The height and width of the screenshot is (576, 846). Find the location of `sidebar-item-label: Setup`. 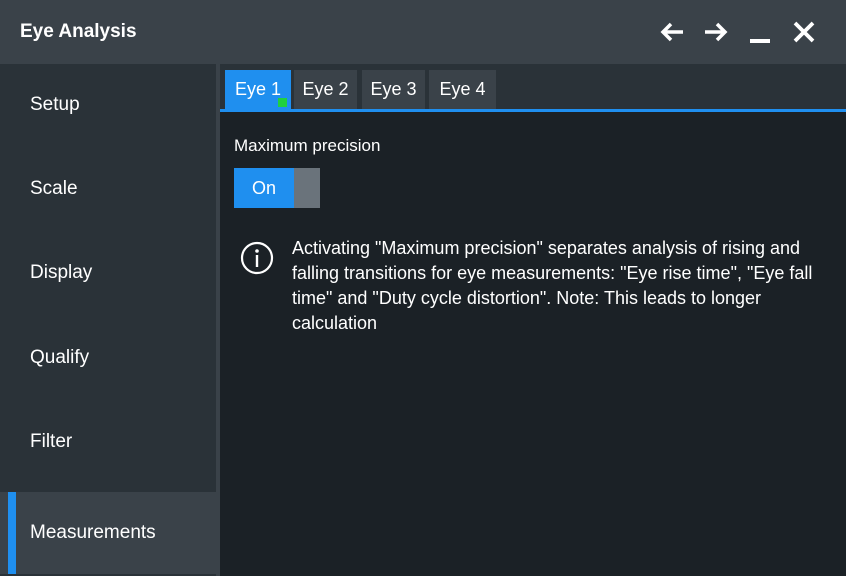

sidebar-item-label: Setup is located at coordinates (55, 104).